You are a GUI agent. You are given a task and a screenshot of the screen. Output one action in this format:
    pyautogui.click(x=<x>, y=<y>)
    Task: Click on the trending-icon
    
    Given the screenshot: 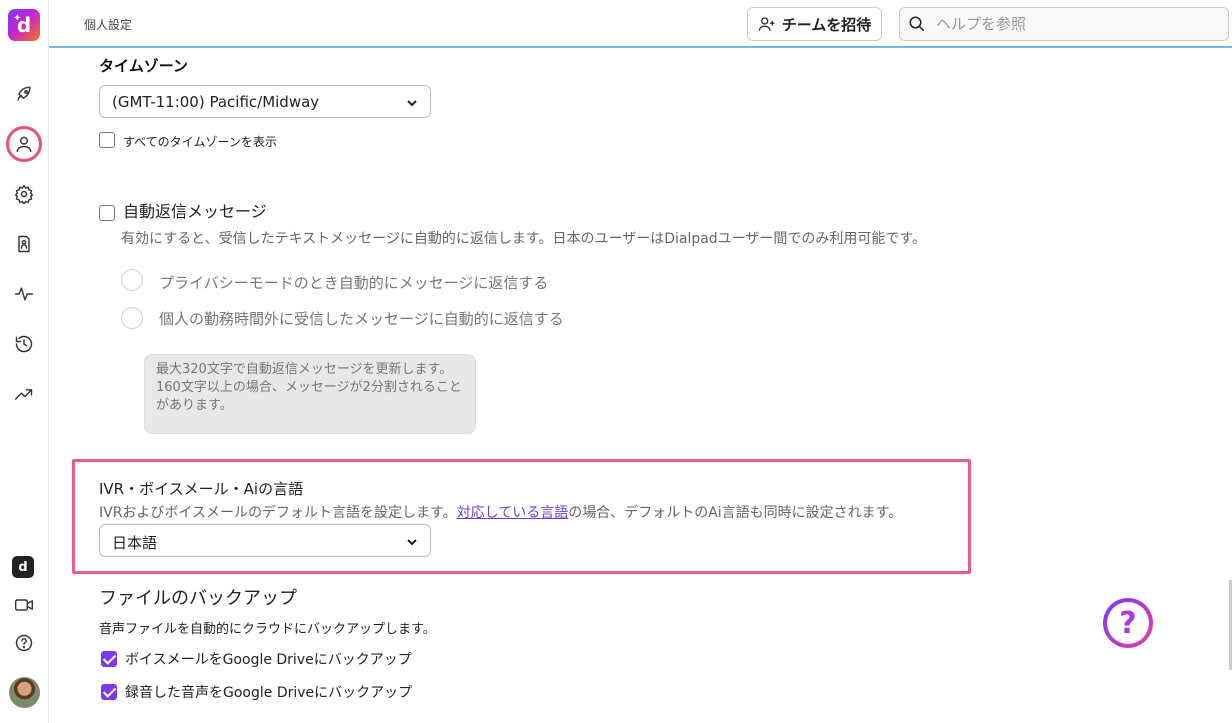 What is the action you would take?
    pyautogui.click(x=24, y=394)
    